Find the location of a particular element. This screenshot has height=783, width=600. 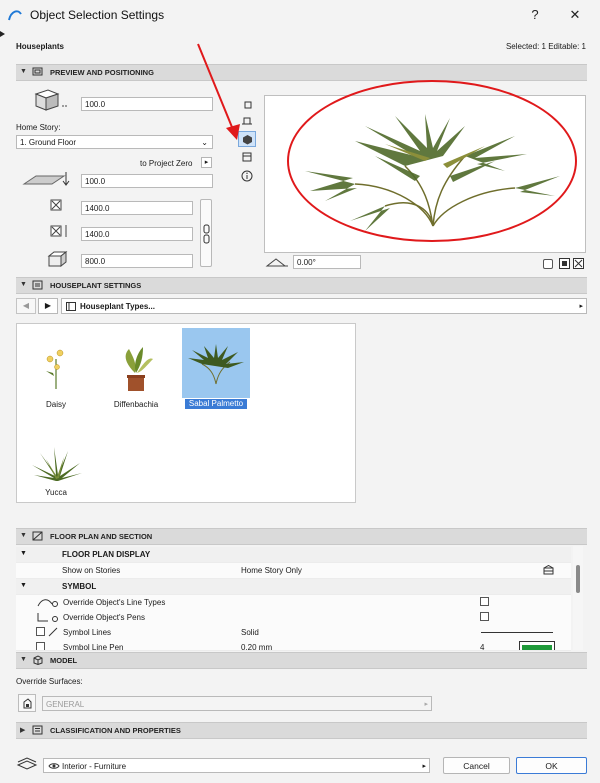

preview-section-icon is located at coordinates (37, 71).